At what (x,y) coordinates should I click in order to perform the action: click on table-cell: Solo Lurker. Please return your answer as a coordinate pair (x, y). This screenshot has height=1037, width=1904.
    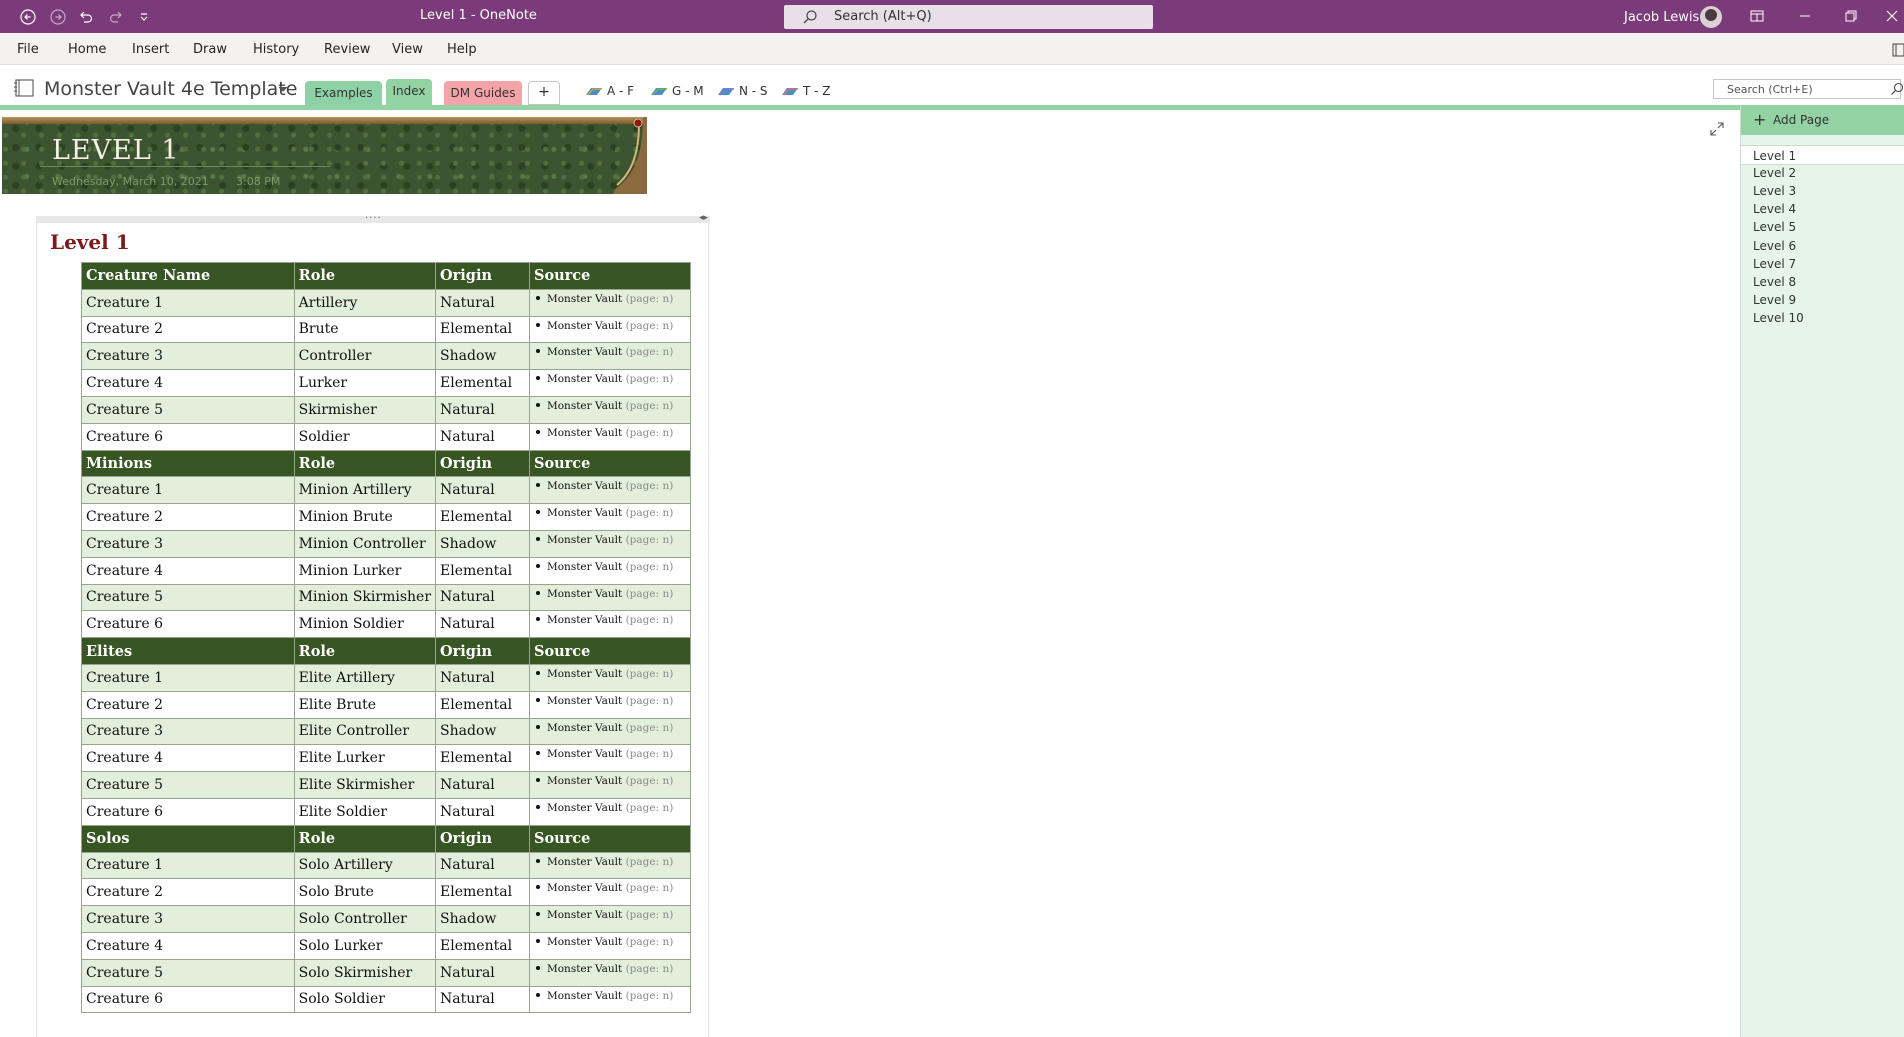
    Looking at the image, I should click on (365, 945).